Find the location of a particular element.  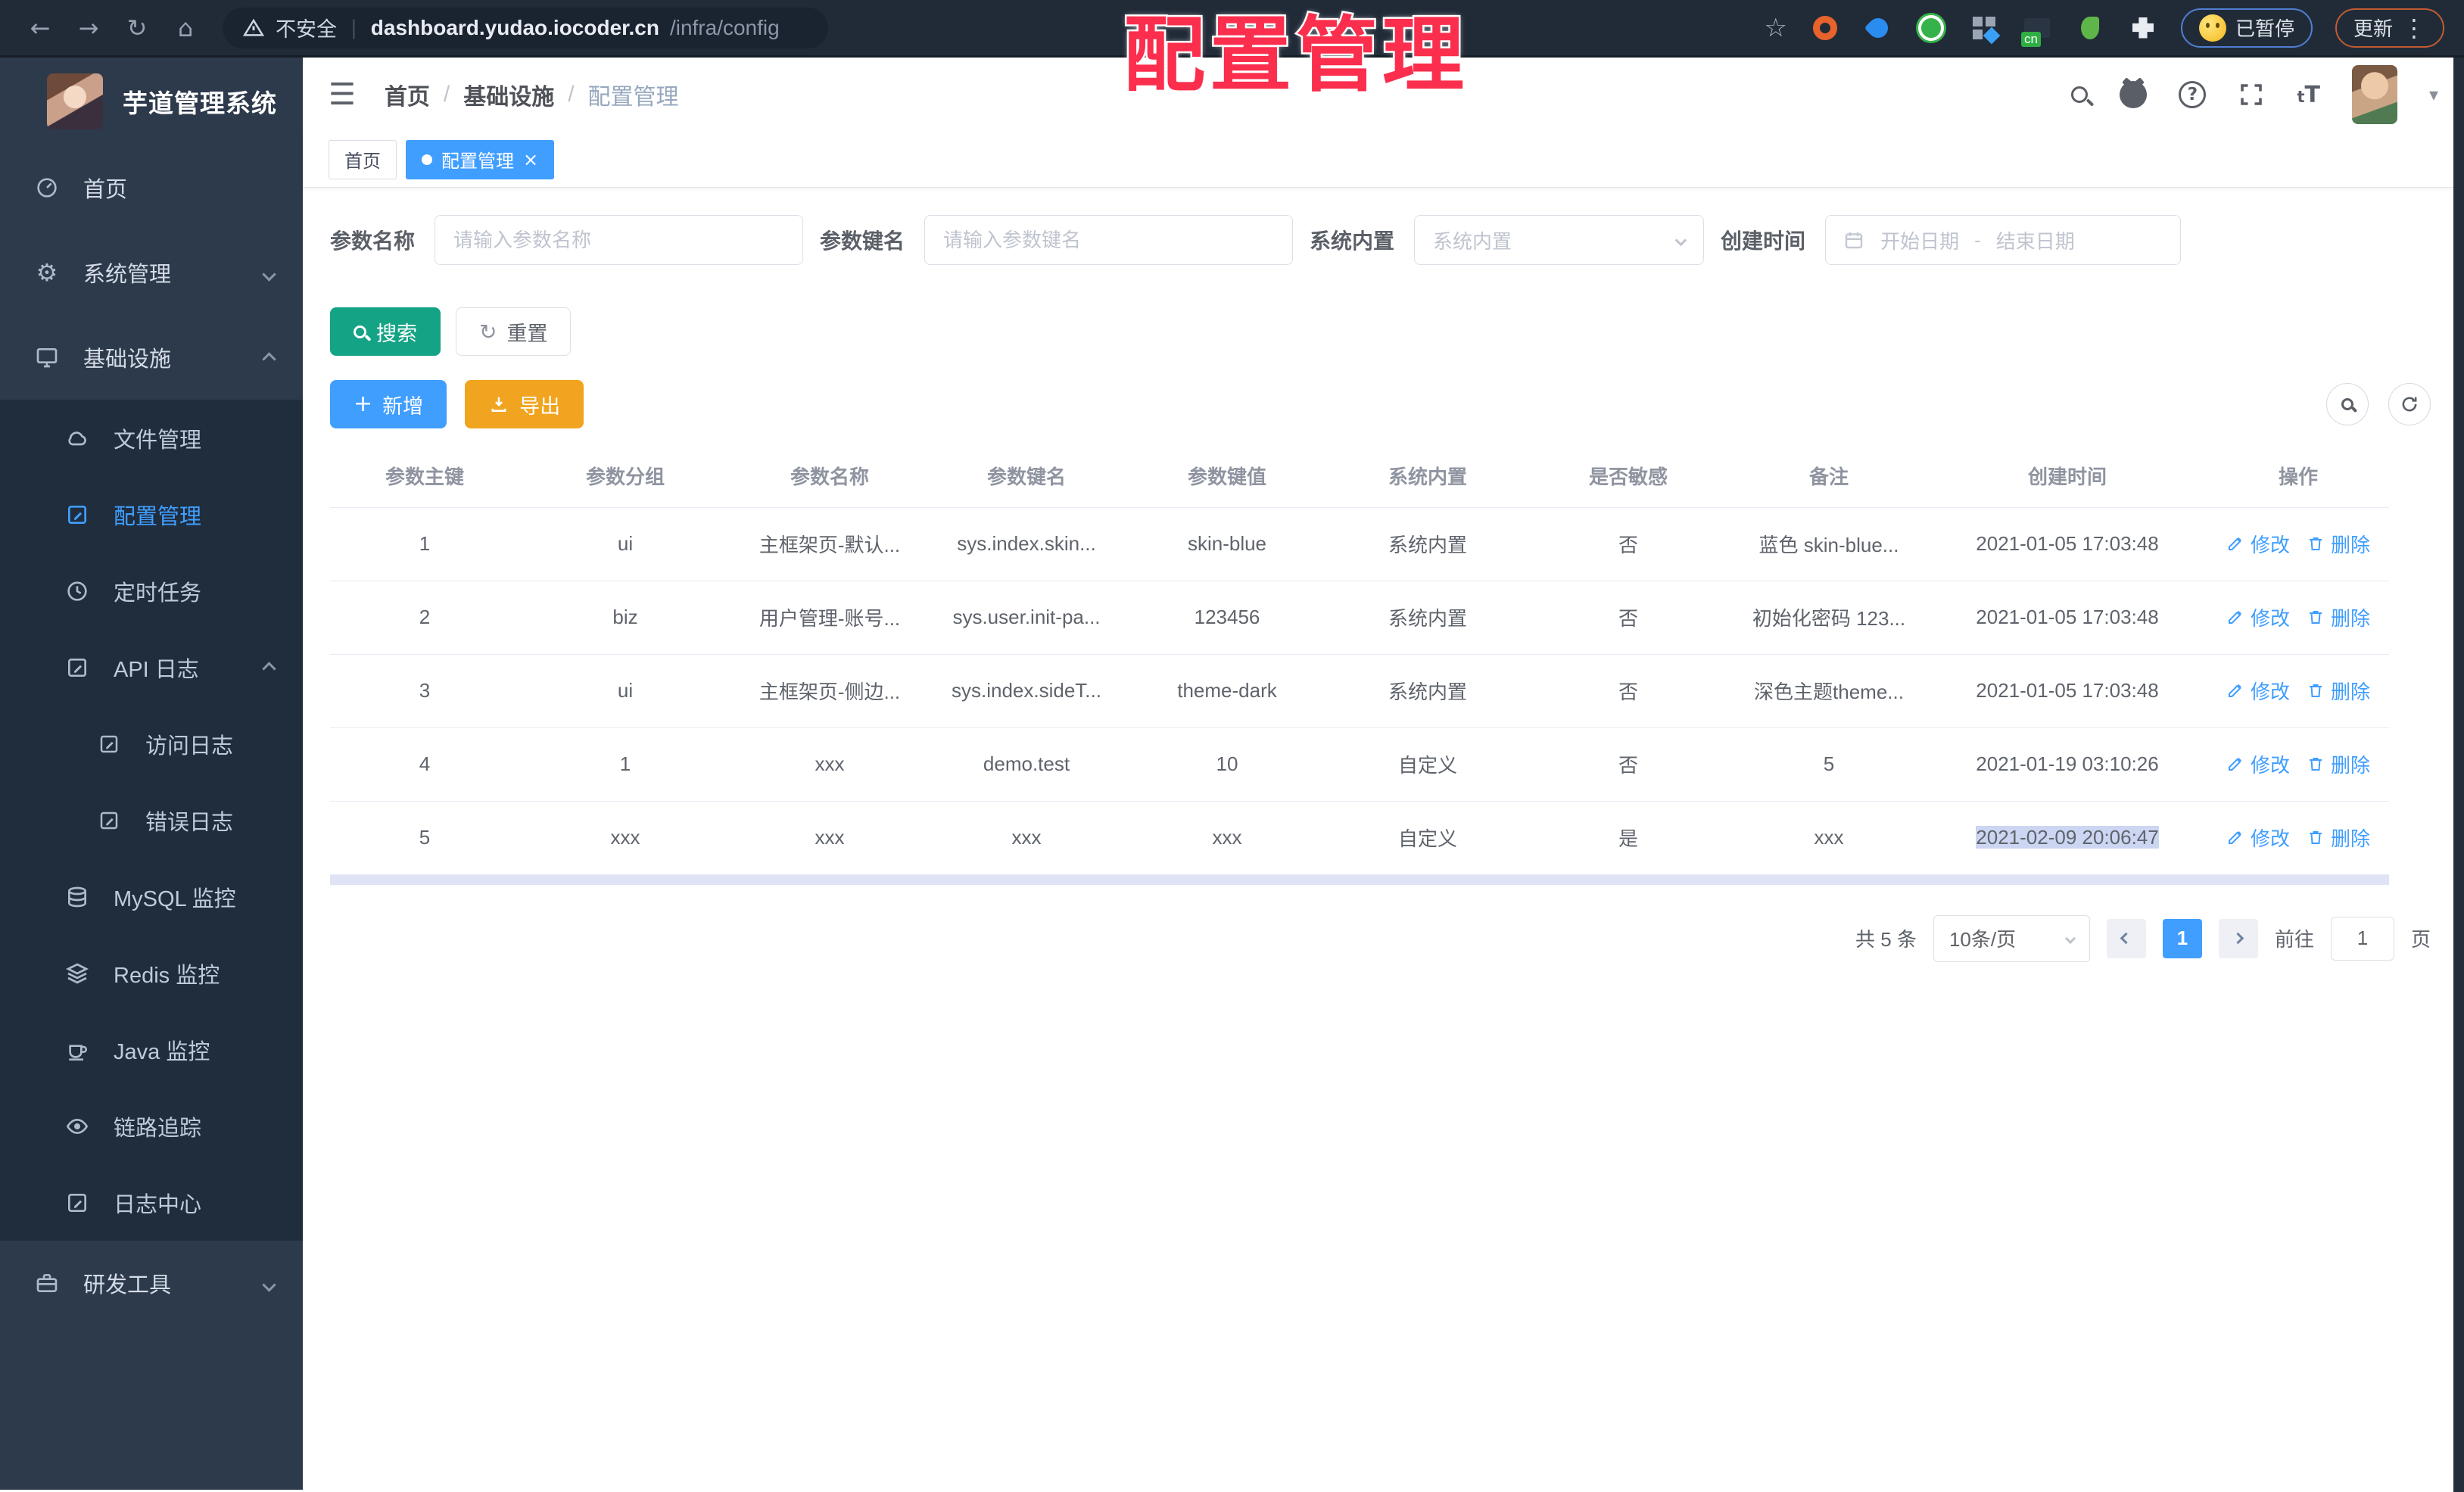

sidebar-item-error-logs: 错误日志 is located at coordinates (151, 820).